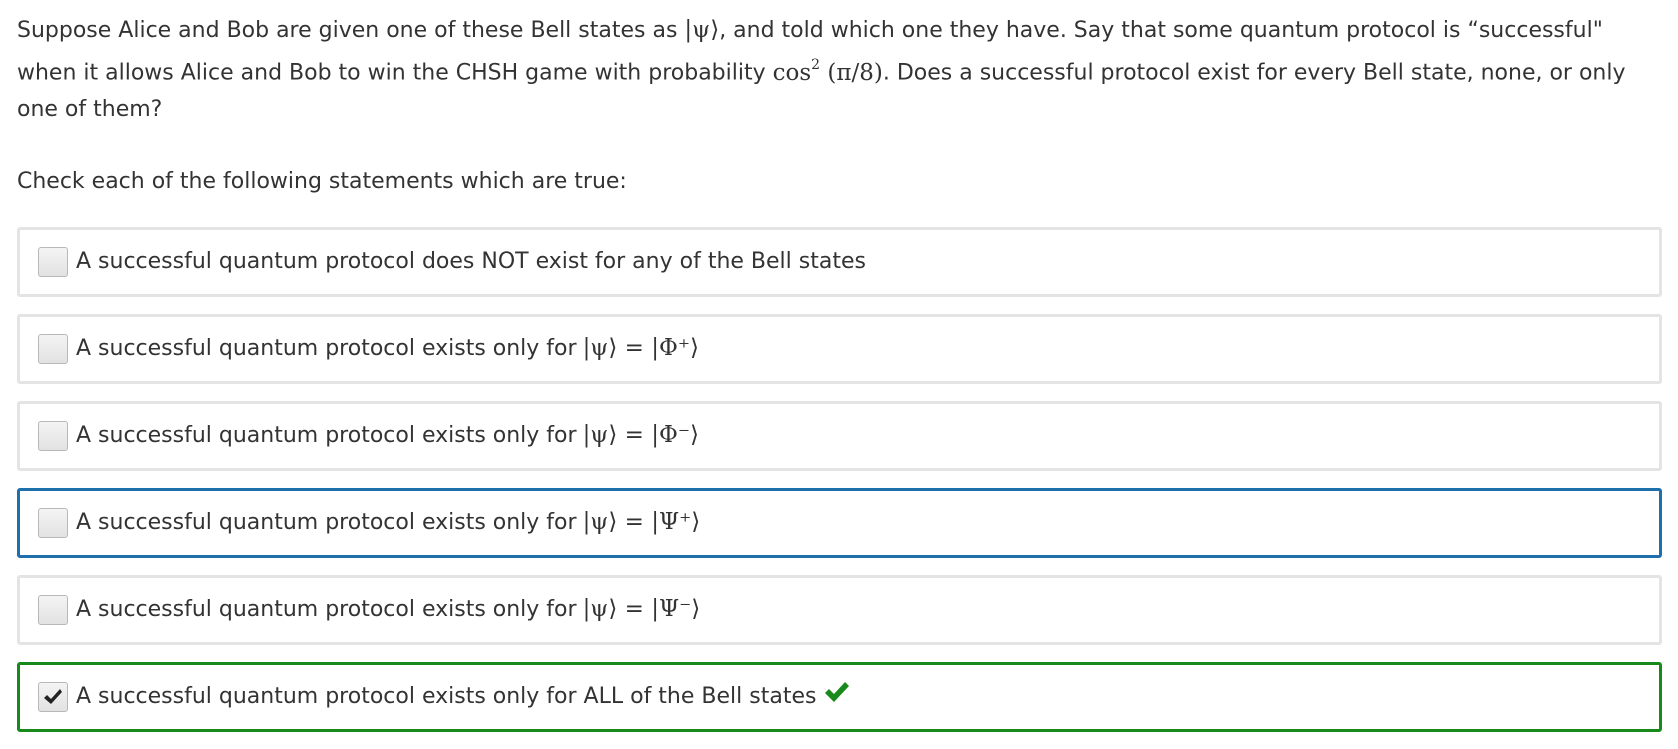  Describe the element at coordinates (837, 692) in the screenshot. I see `correct-checkmark-icon` at that location.